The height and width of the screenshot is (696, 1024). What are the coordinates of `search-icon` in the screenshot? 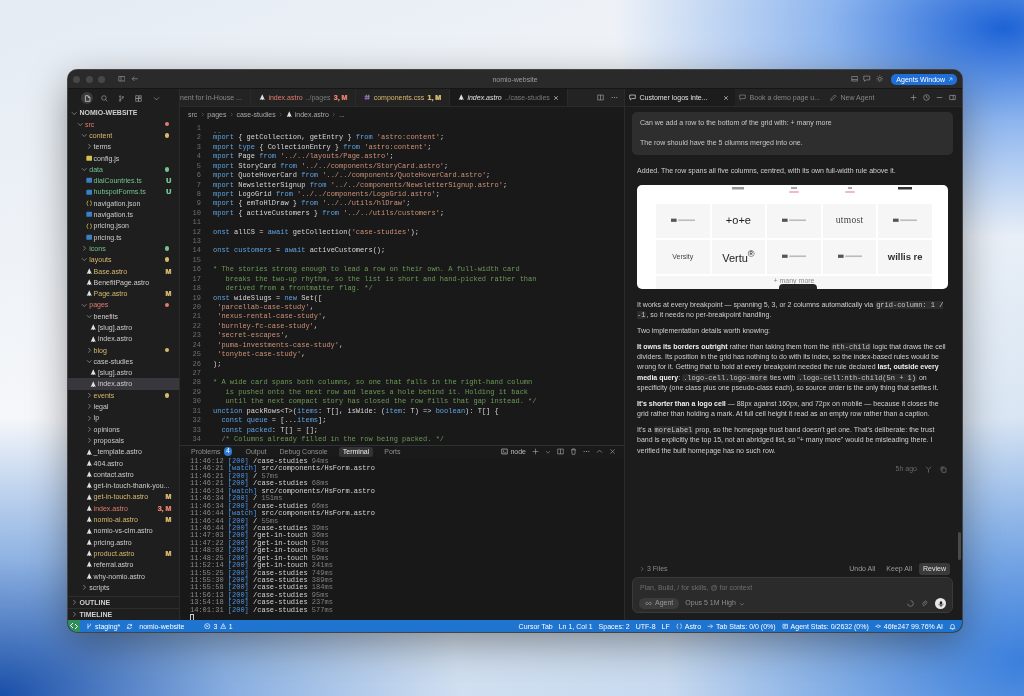 It's located at (104, 98).